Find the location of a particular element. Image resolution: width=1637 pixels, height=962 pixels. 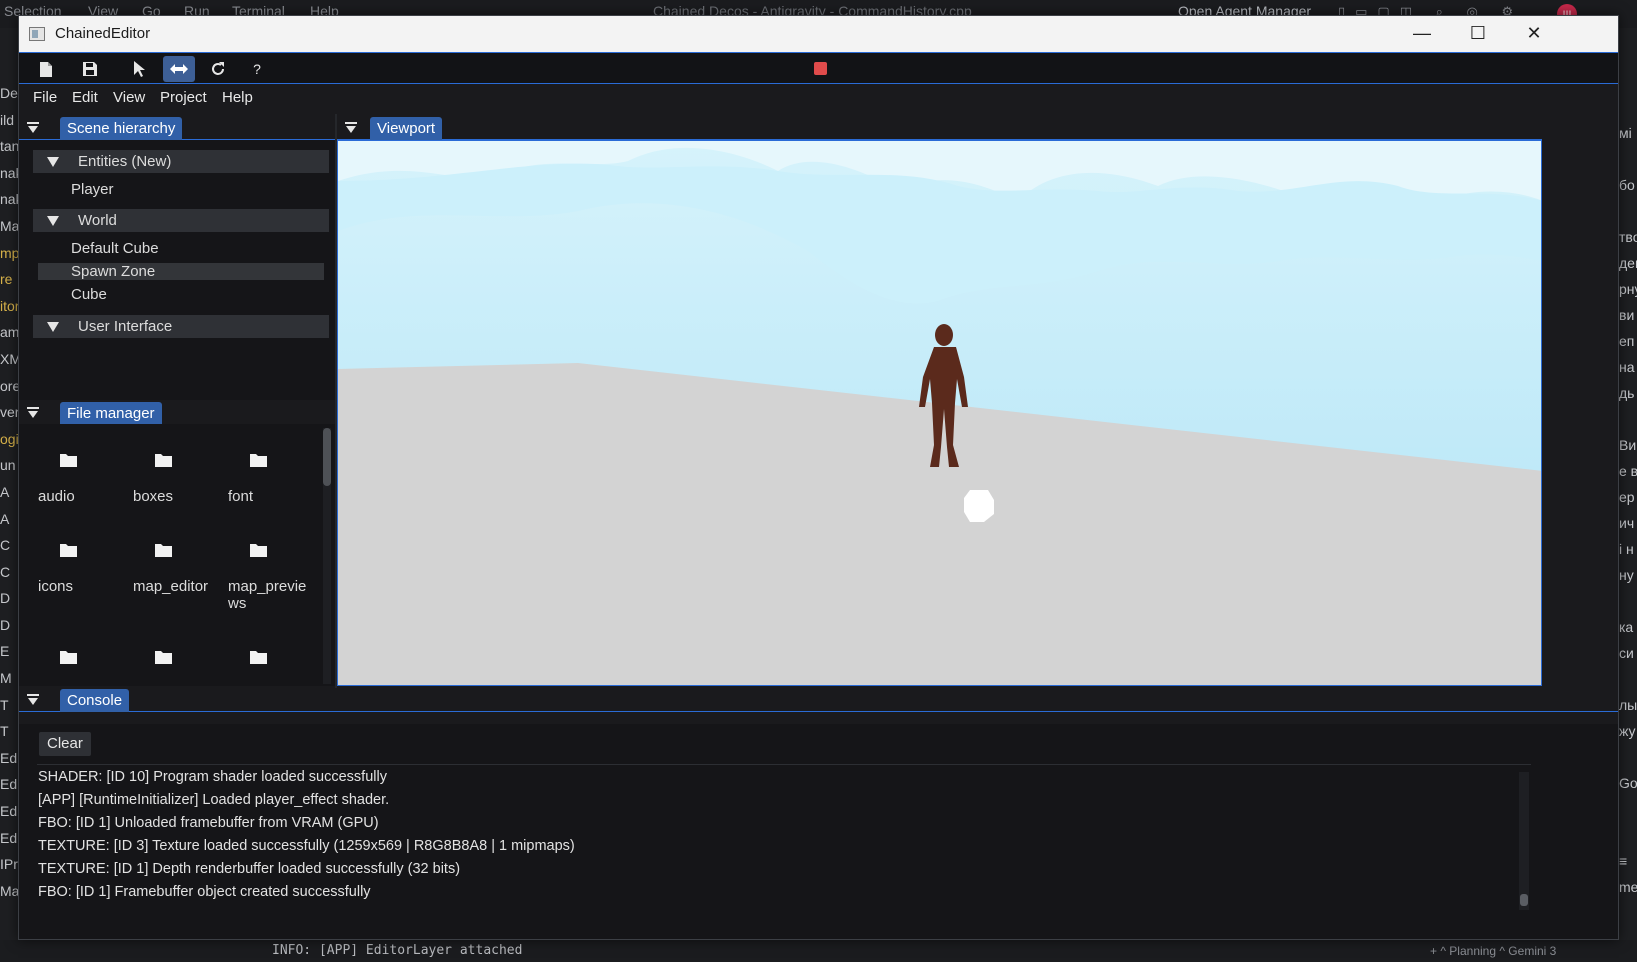

tab-console: Console is located at coordinates (95, 700).